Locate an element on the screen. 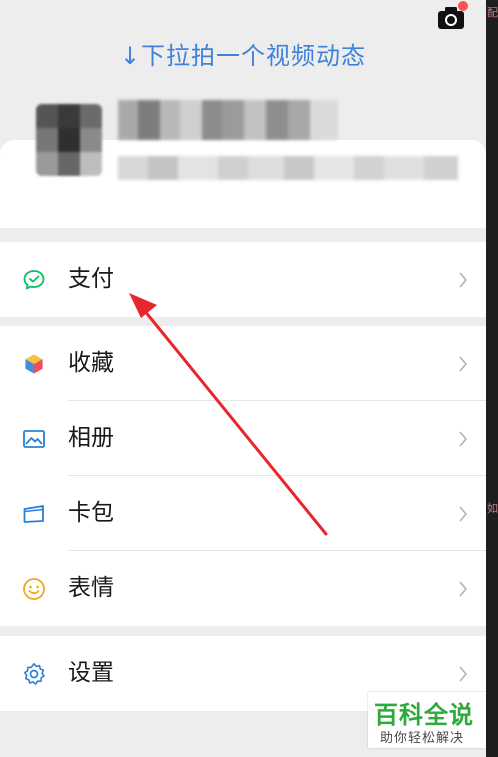 The height and width of the screenshot is (757, 498). edge-strip: 配 如 is located at coordinates (492, 378).